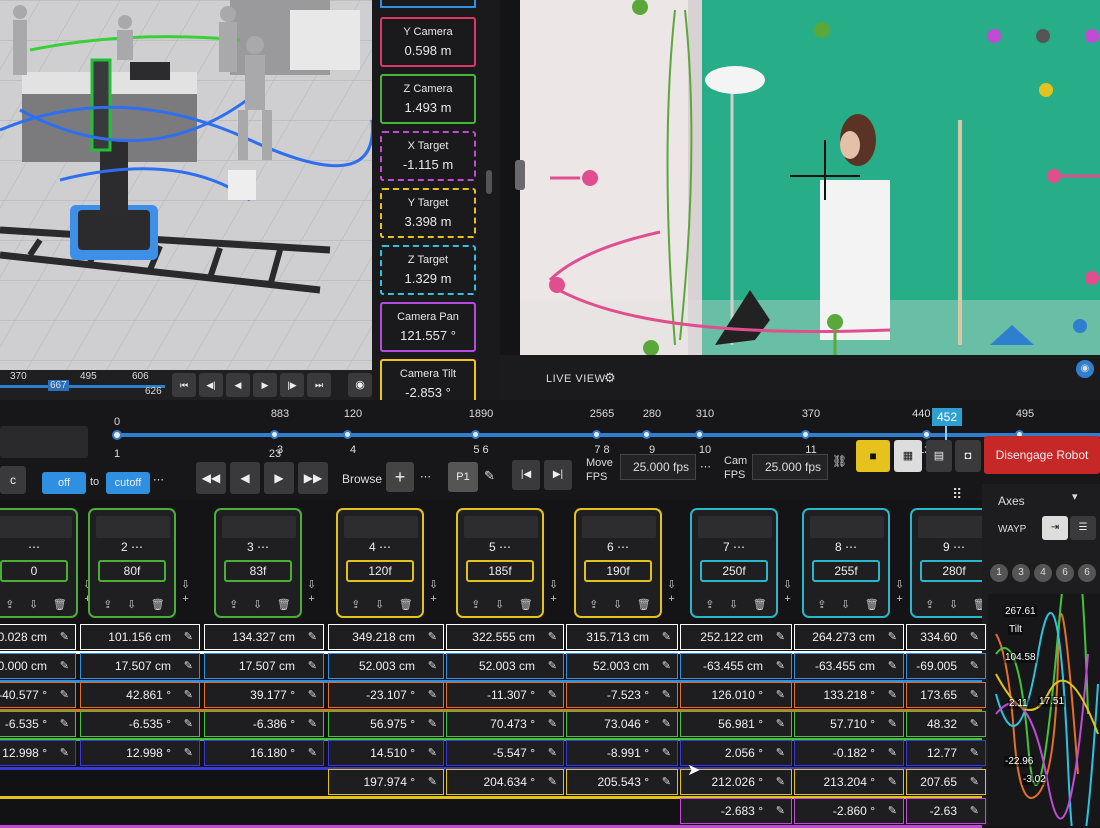 The image size is (1100, 828). I want to click on param-value: 121.557 °, so click(428, 335).